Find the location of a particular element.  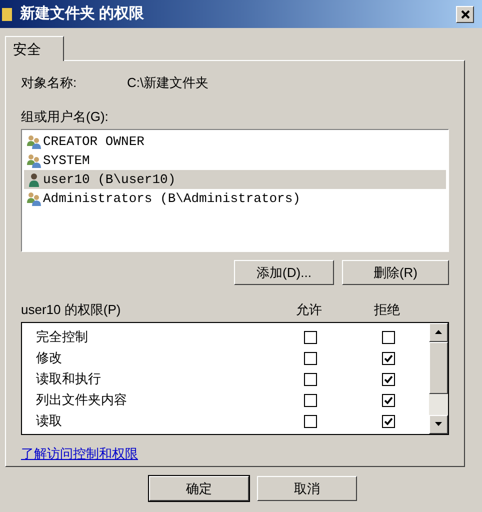

remove-button: 删除(R) is located at coordinates (395, 272).